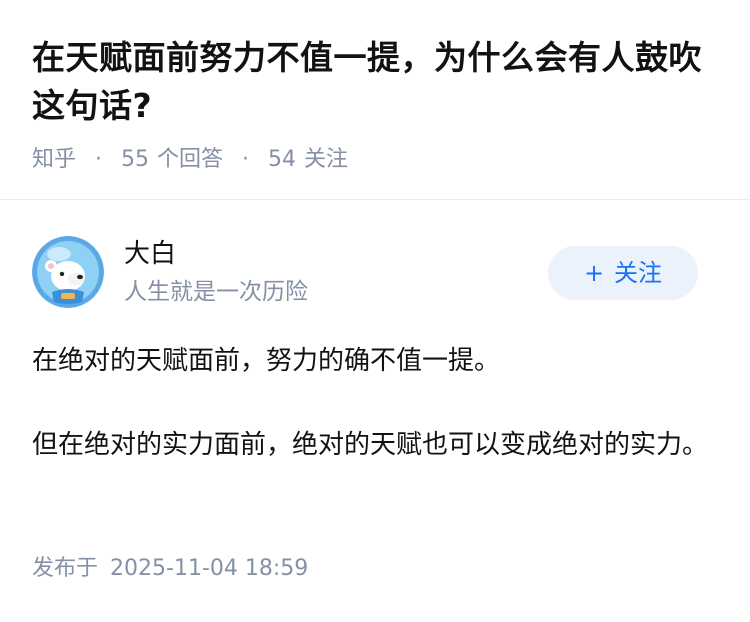  What do you see at coordinates (65, 568) in the screenshot?
I see `publish-label: 发布于` at bounding box center [65, 568].